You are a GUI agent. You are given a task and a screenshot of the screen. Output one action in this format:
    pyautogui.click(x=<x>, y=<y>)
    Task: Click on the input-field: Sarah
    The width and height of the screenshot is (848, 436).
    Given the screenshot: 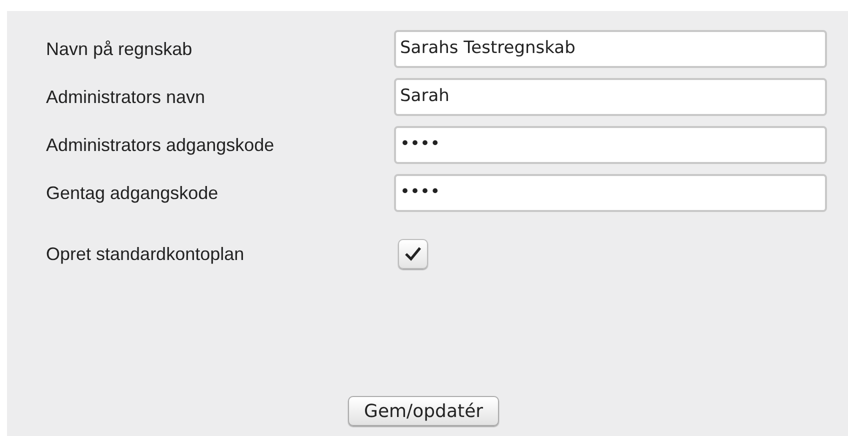 What is the action you would take?
    pyautogui.click(x=610, y=97)
    